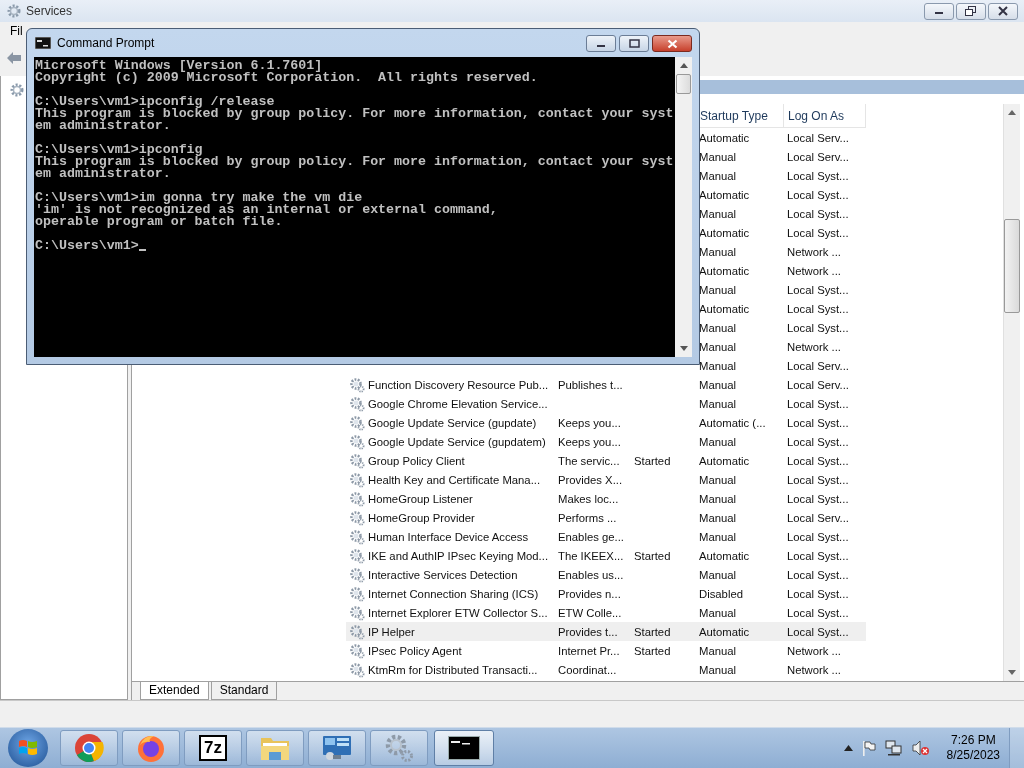 This screenshot has height=768, width=1024. I want to click on firefox-icon, so click(151, 748).